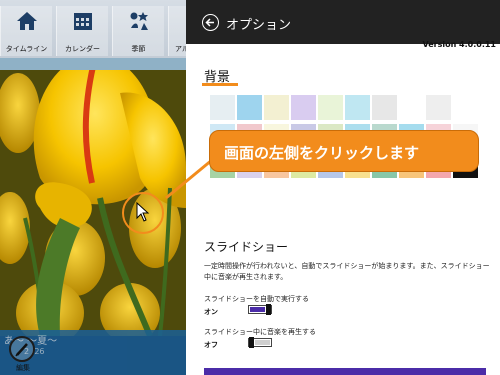  I want to click on toolbar-timeline-button: タイムライン, so click(26, 31).